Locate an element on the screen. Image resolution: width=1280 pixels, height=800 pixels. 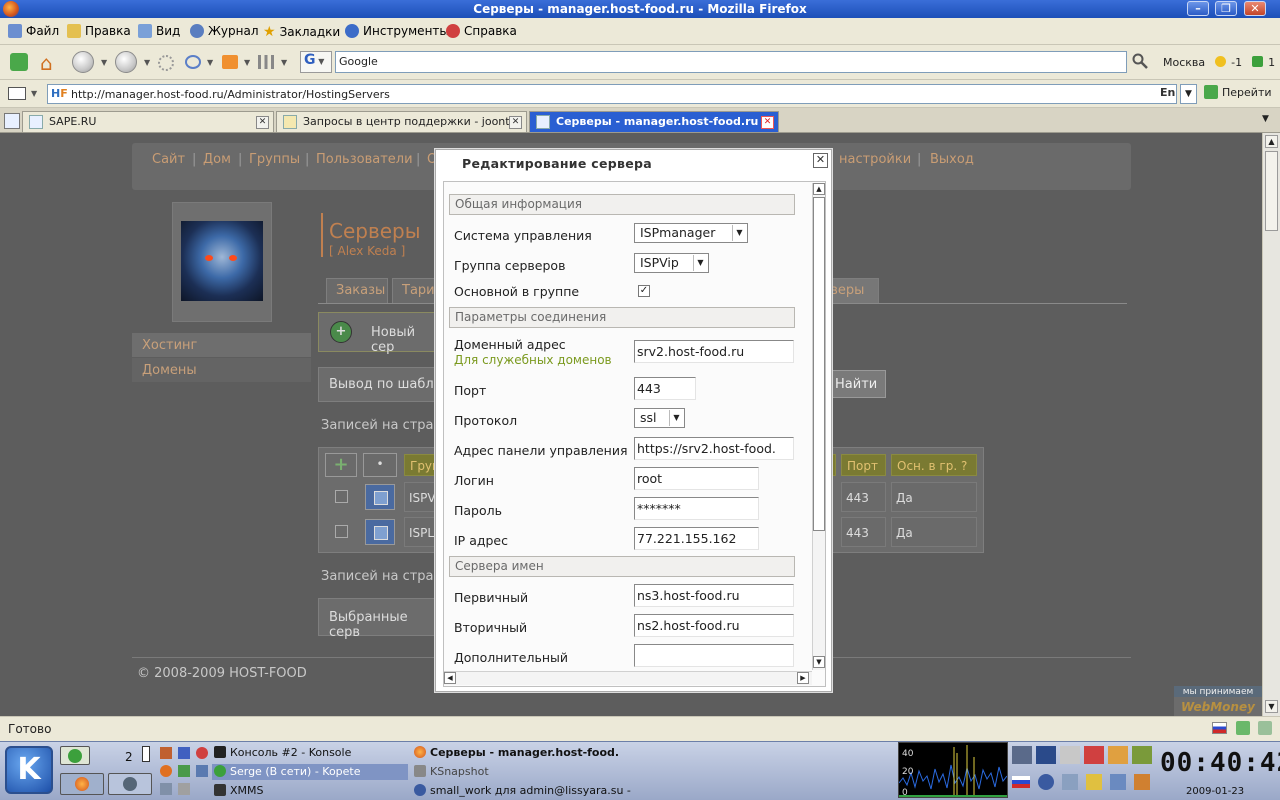
dialog-scroll-thumb is located at coordinates (819, 364).